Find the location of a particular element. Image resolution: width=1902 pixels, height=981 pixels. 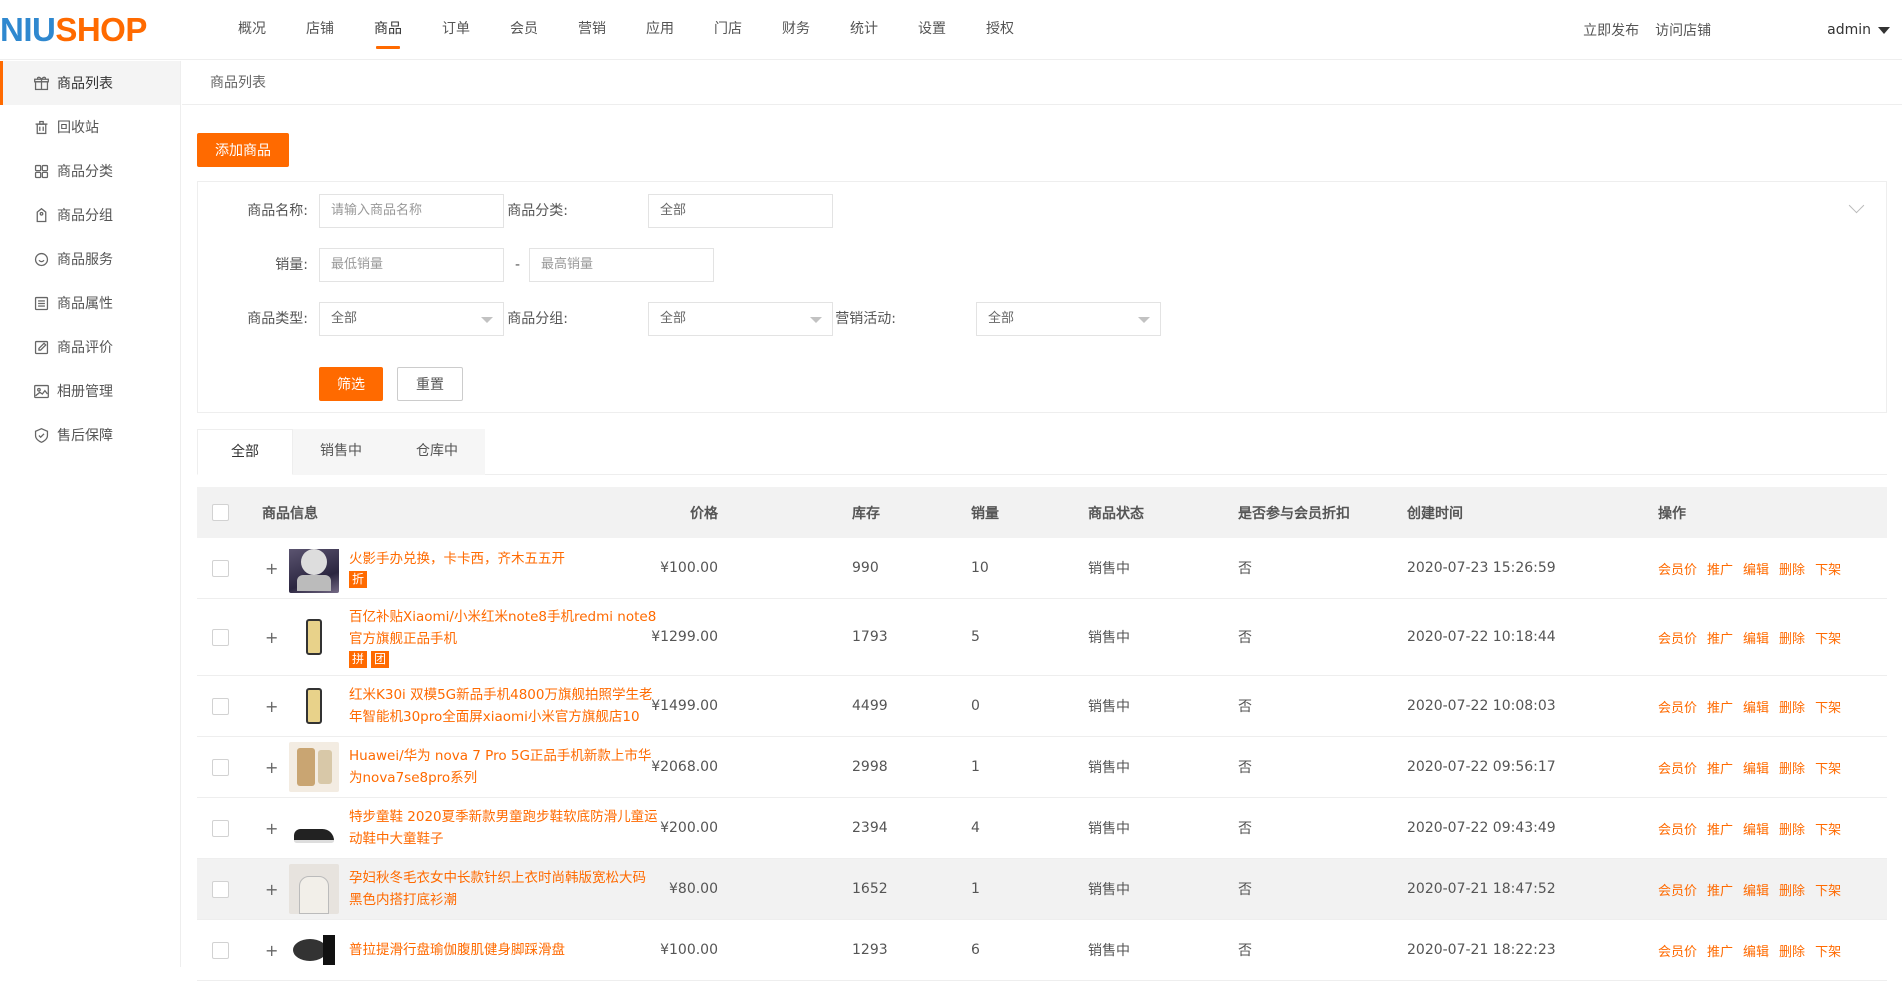

niushop-logo: NIUSHOP is located at coordinates (73, 30).